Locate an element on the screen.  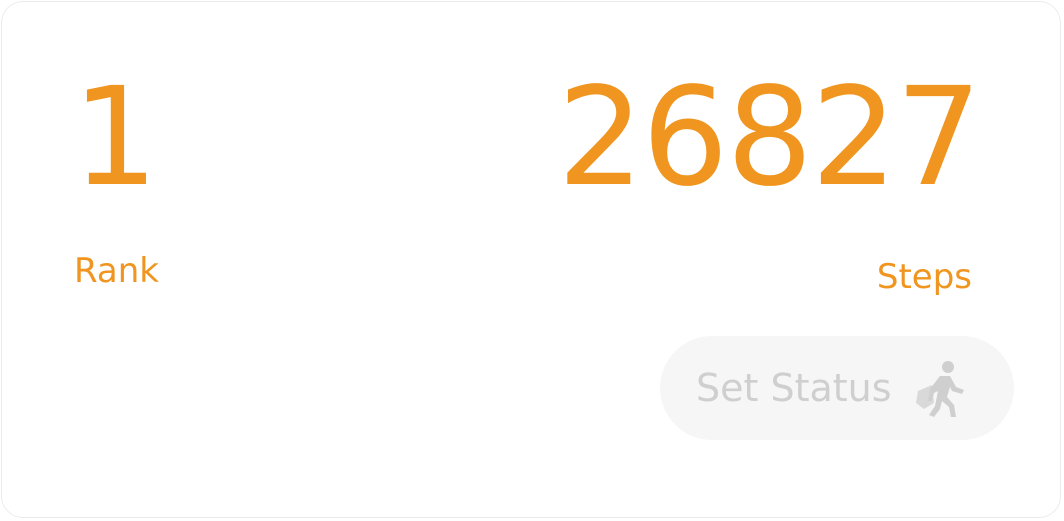
rank-value: 1 is located at coordinates (115, 138).